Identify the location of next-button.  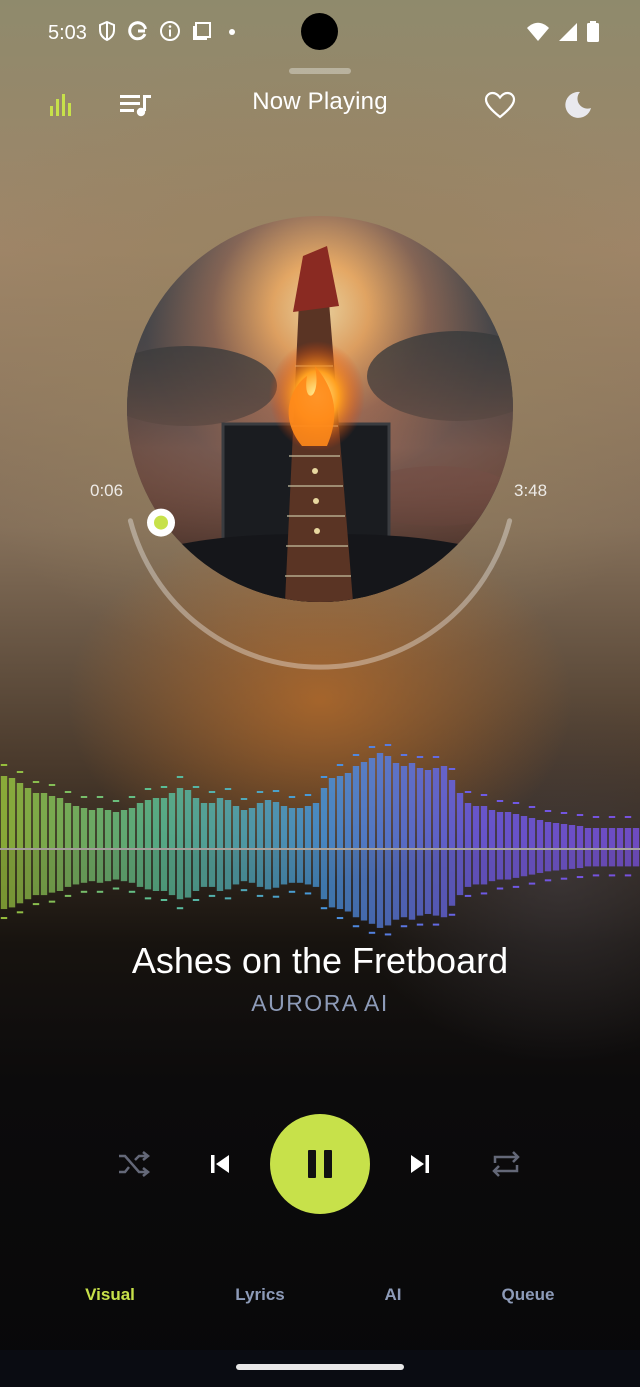
(420, 1164).